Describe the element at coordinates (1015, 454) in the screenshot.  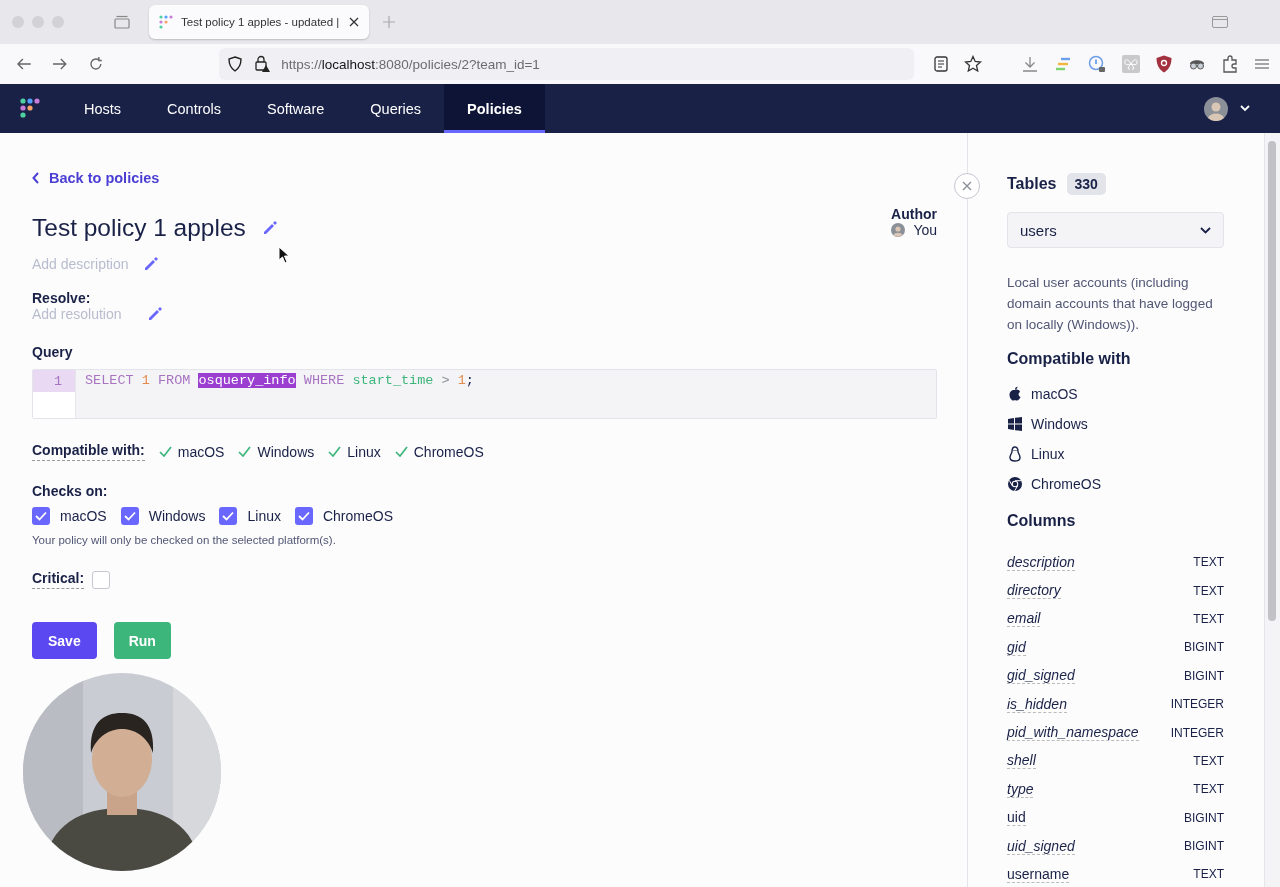
I see `penguin-icon` at that location.